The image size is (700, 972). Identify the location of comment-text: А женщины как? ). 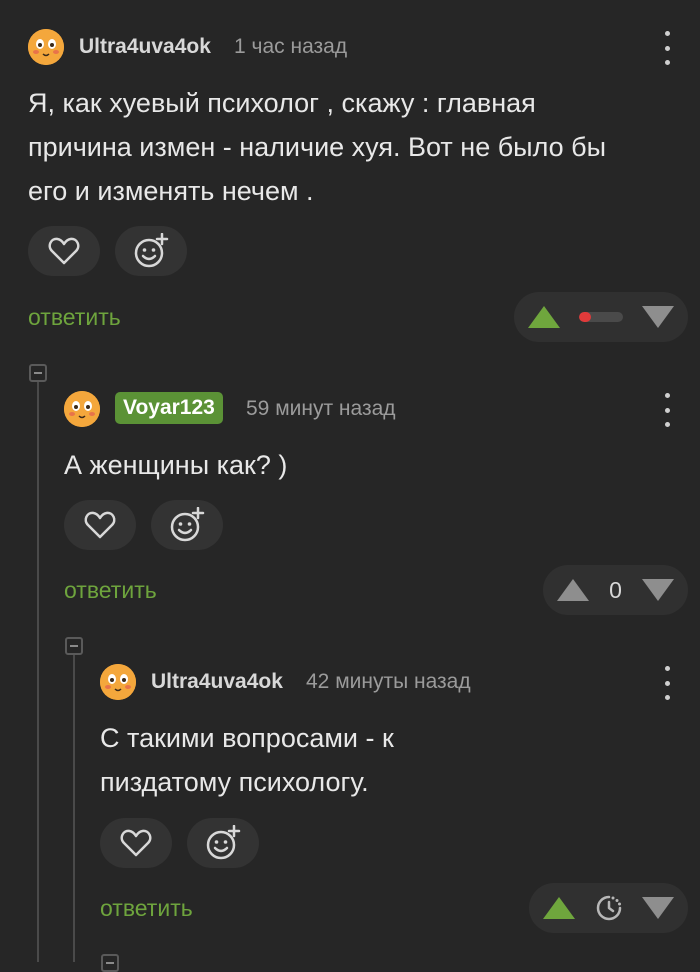
(175, 465).